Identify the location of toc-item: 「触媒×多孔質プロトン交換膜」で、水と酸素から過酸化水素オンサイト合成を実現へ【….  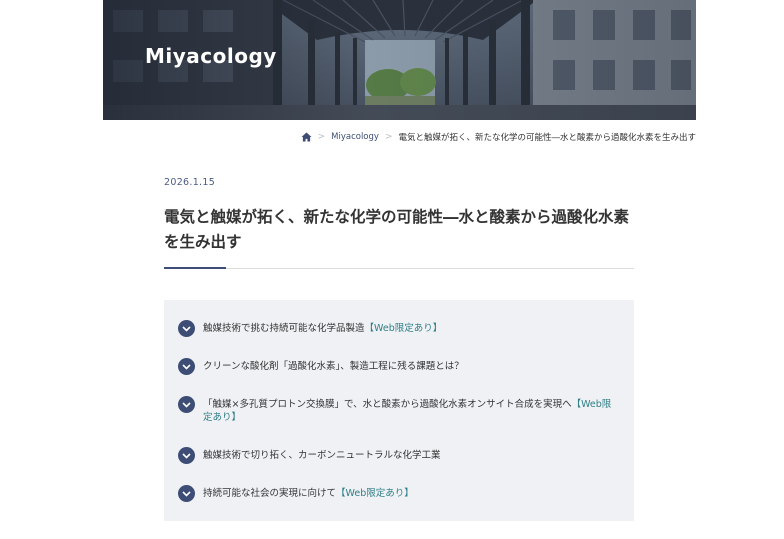
(398, 410).